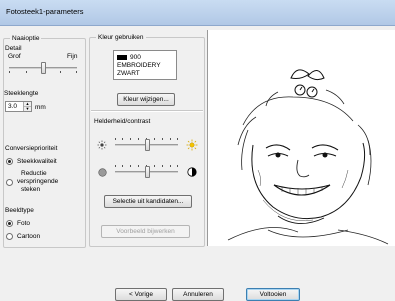  I want to click on fine-label: Fijn, so click(72, 56).